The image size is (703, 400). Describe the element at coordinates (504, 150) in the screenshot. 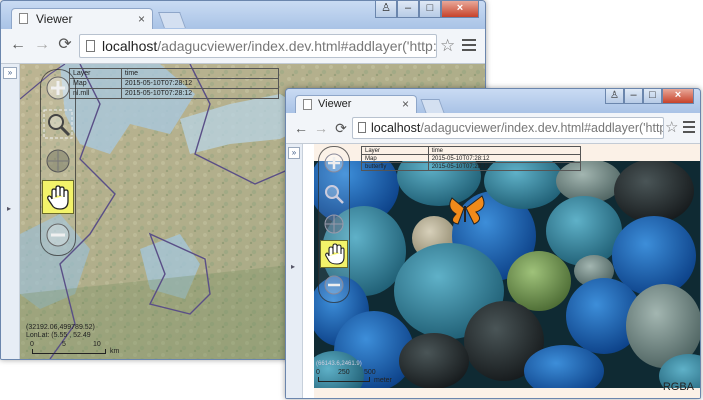

I see `legend-header: time` at that location.